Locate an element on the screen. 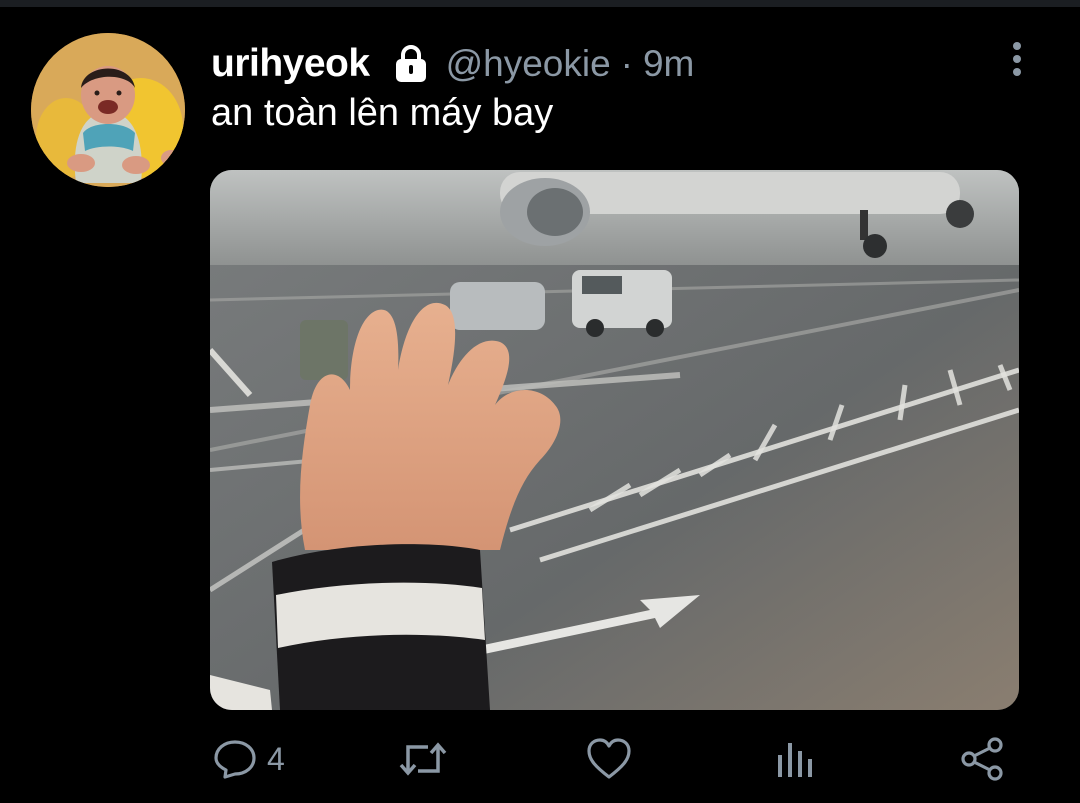  retweet-button is located at coordinates (423, 759).